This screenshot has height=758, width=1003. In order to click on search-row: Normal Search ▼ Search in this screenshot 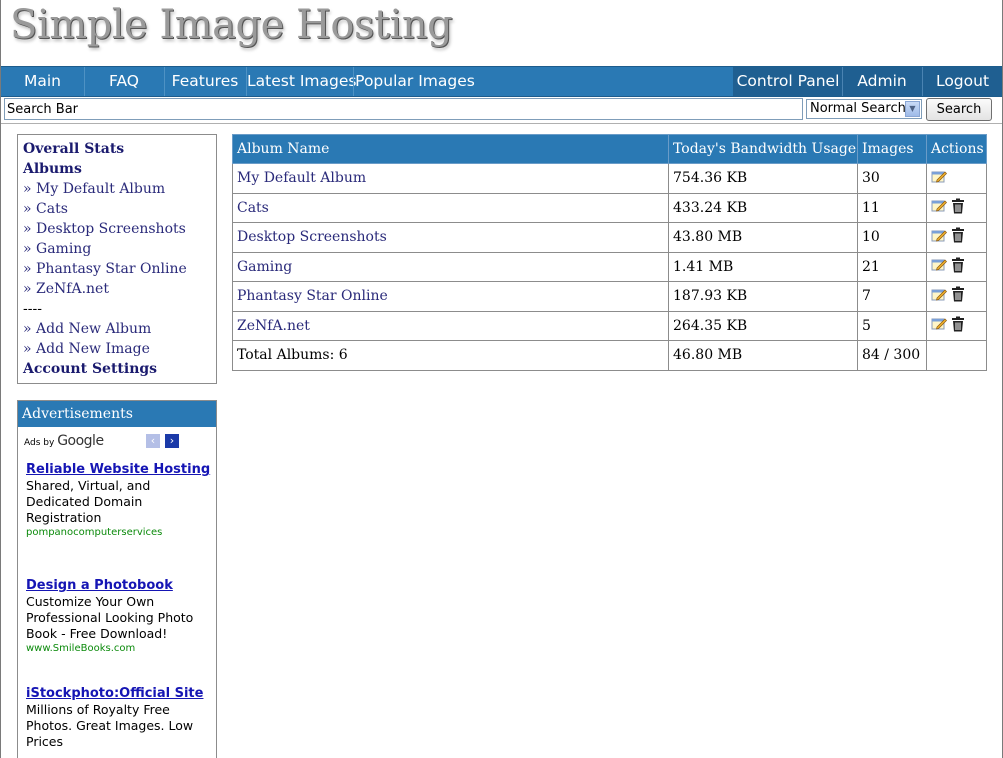, I will do `click(501, 110)`.